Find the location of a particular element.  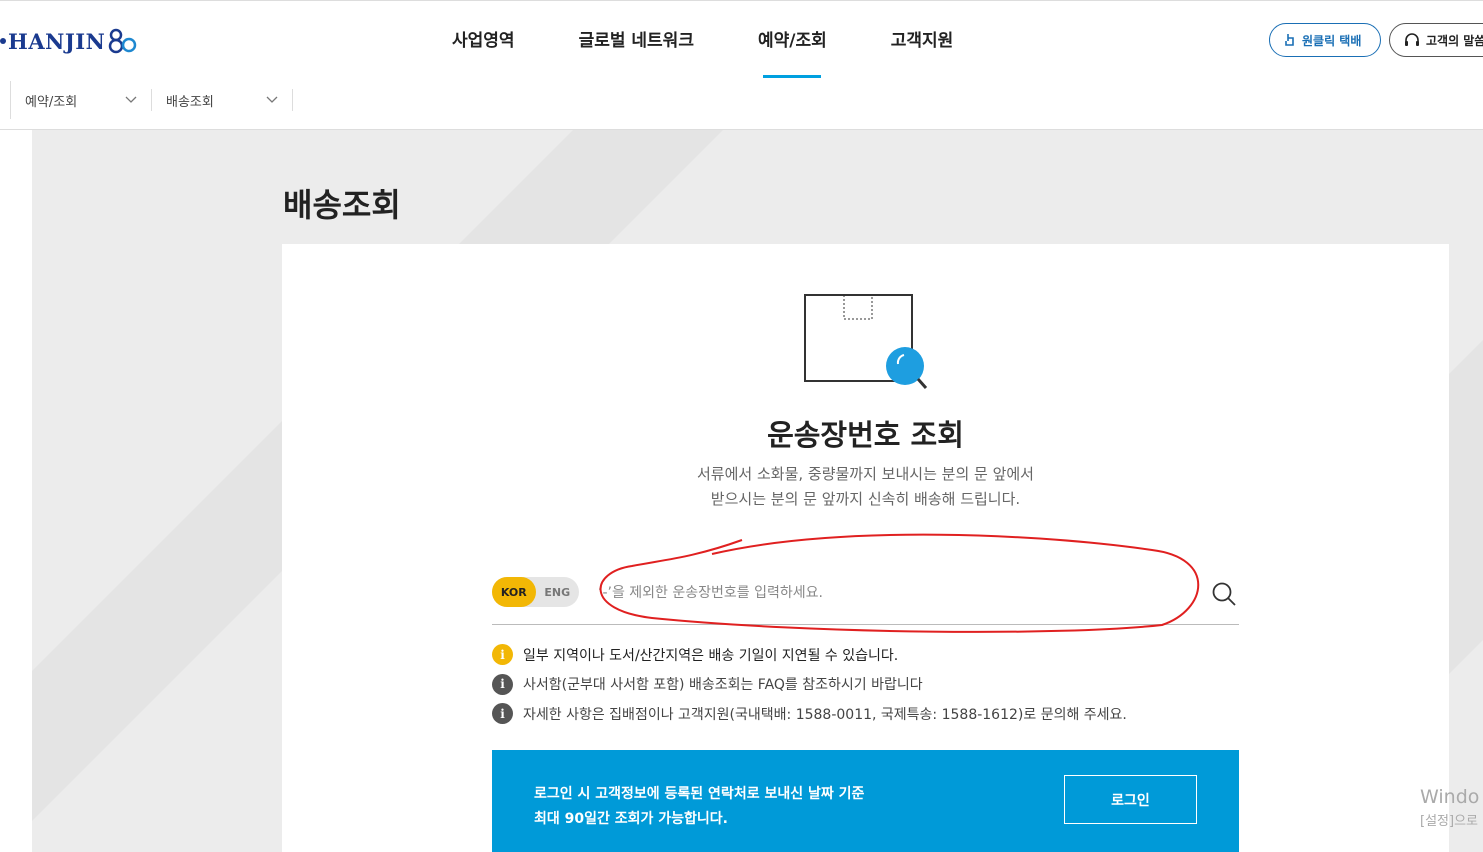

oneclick-delivery-button: 원클릭 택배 is located at coordinates (1325, 40).